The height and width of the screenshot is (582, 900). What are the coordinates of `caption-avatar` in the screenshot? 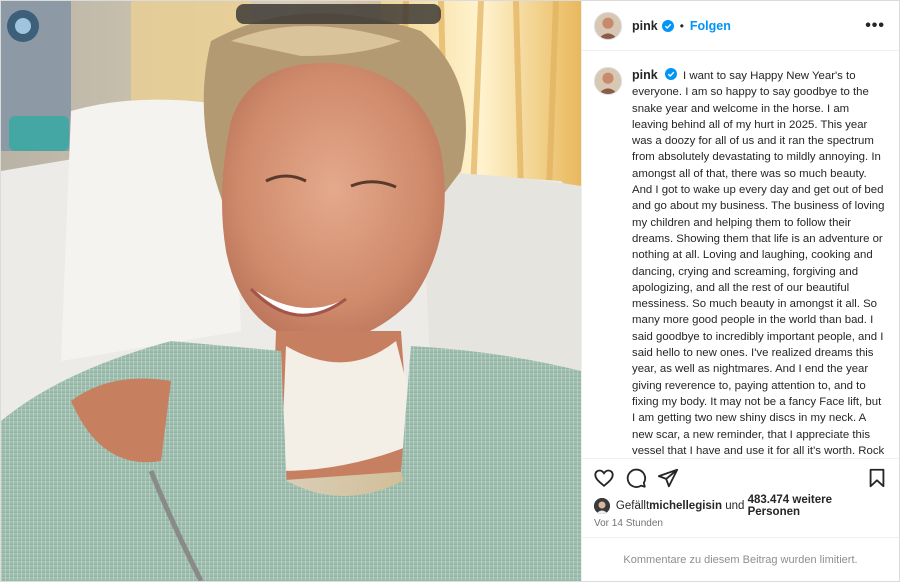 It's located at (608, 81).